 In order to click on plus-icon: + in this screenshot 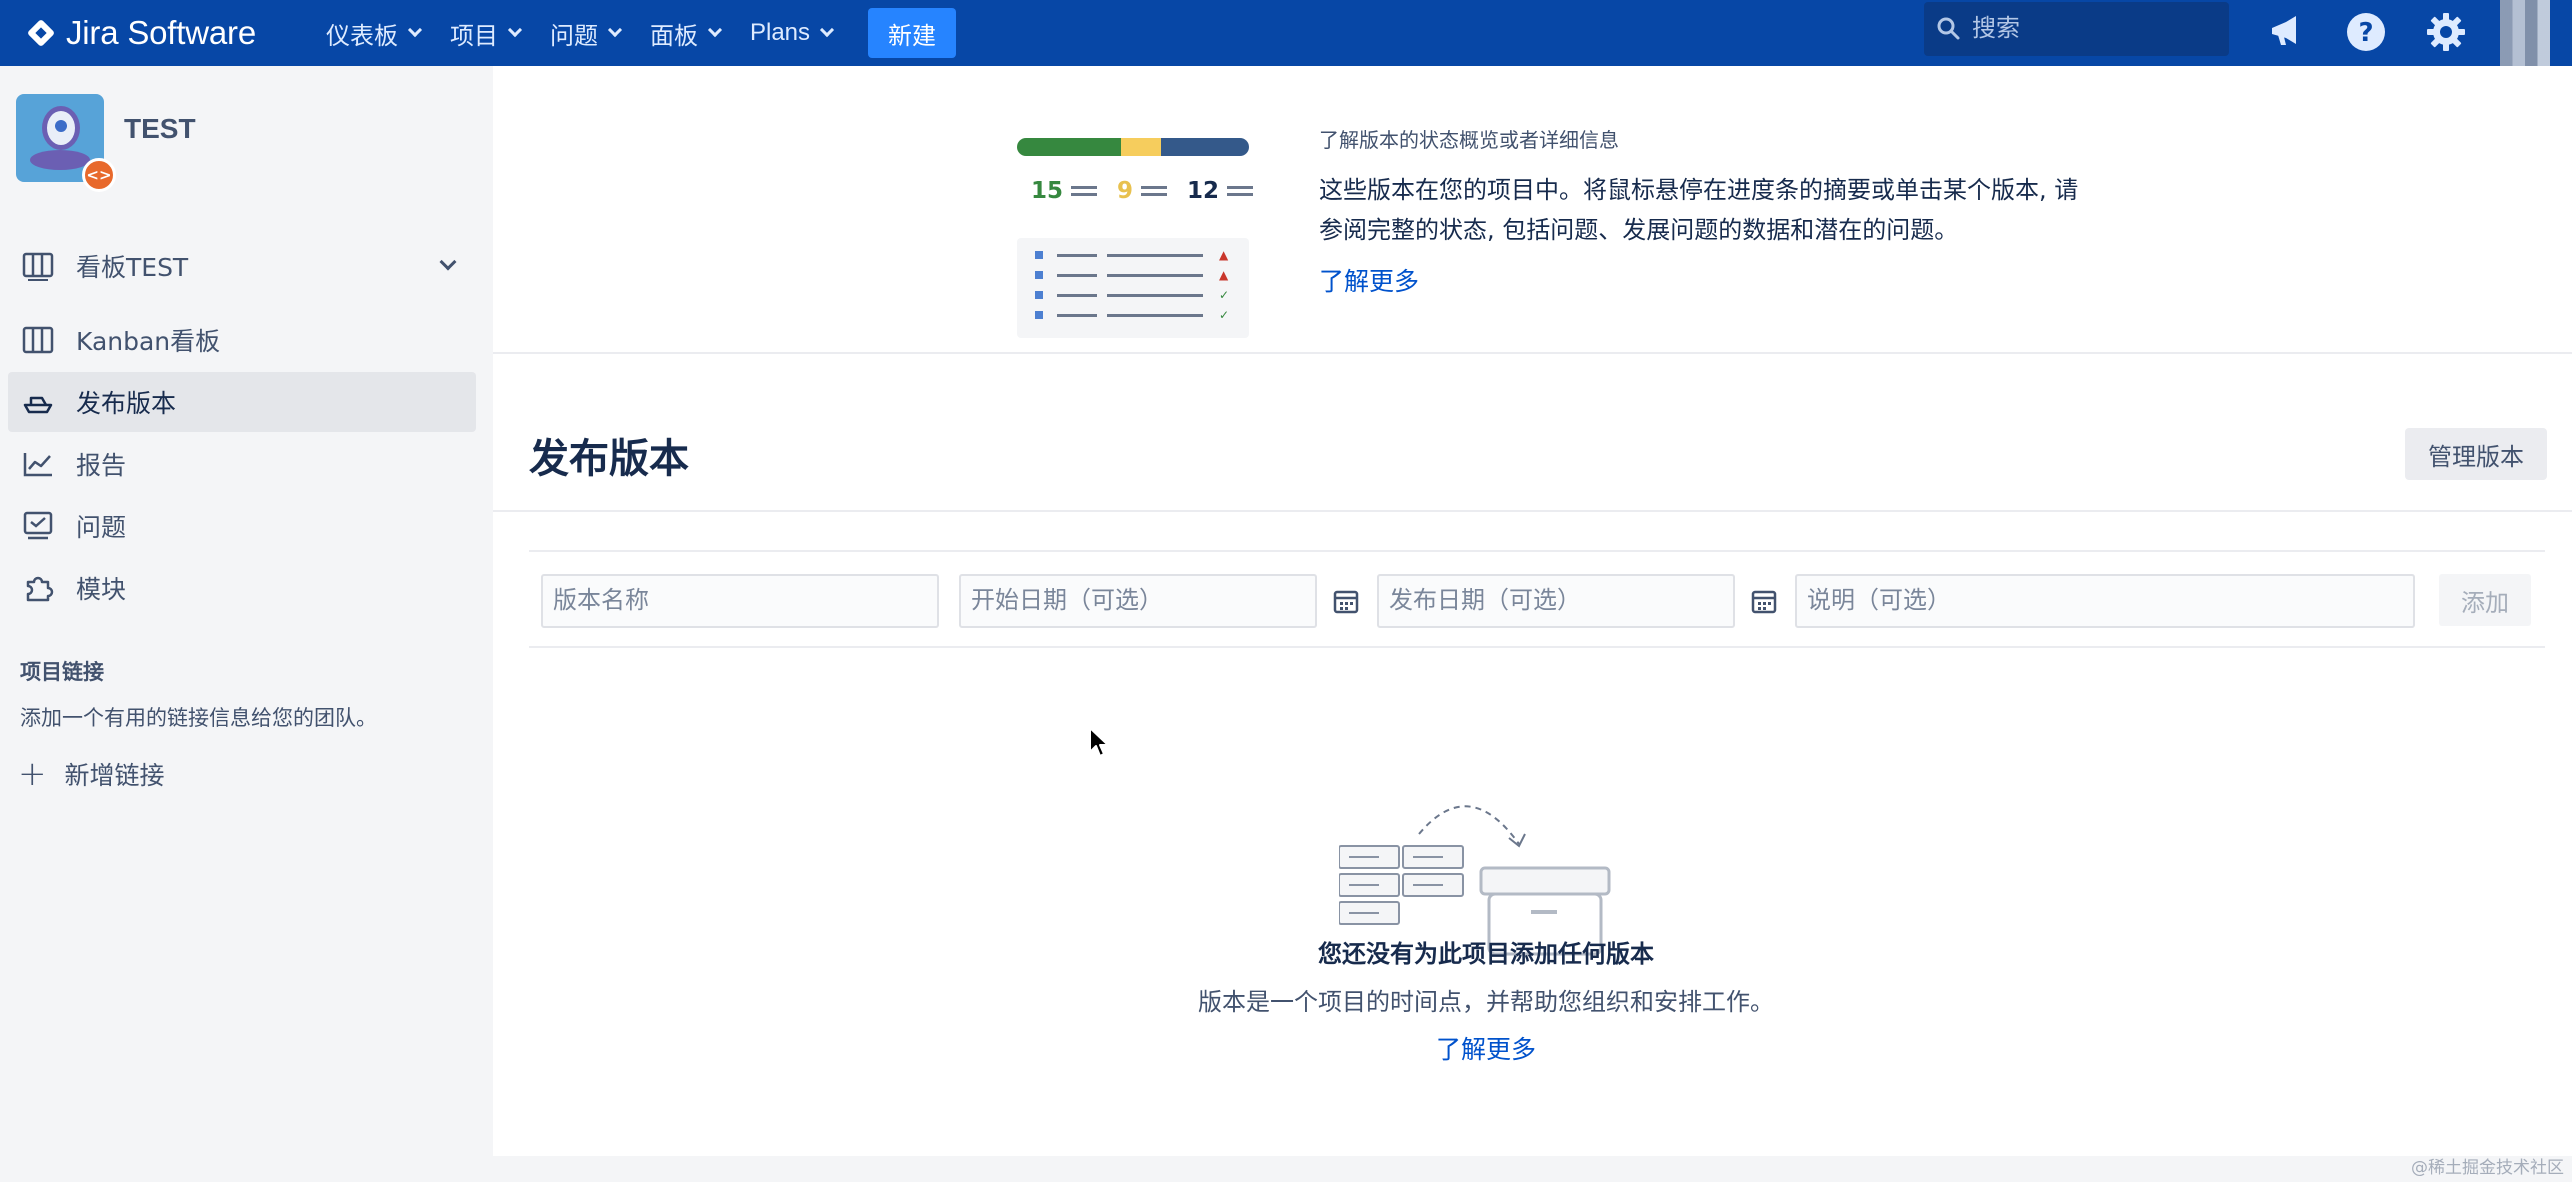, I will do `click(32, 774)`.